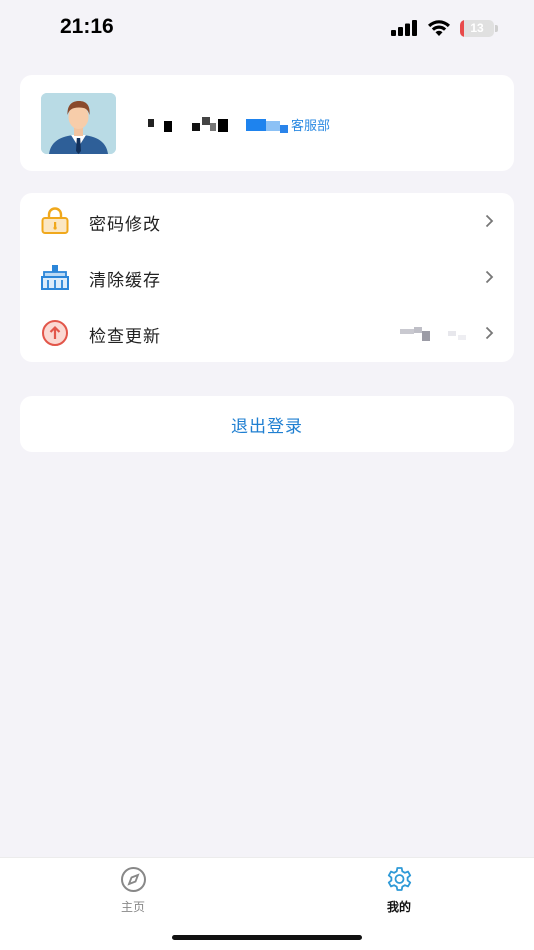  Describe the element at coordinates (133, 879) in the screenshot. I see `compass-icon` at that location.